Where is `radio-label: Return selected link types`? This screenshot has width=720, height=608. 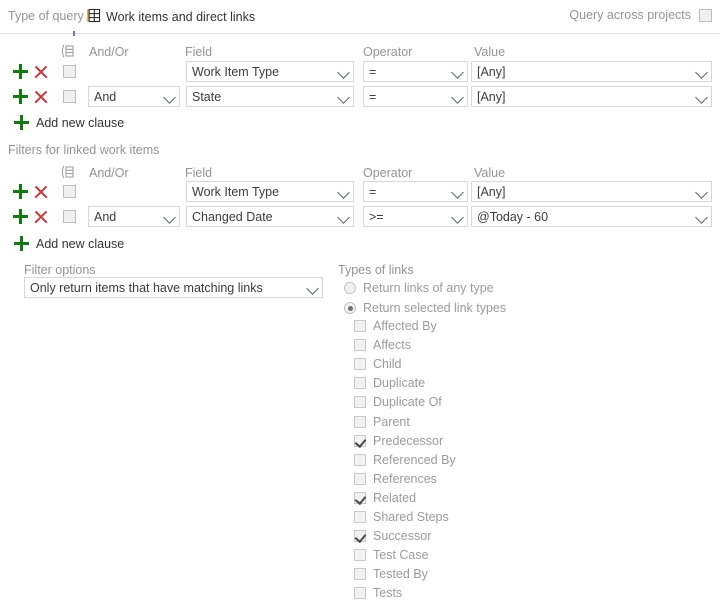
radio-label: Return selected link types is located at coordinates (435, 308).